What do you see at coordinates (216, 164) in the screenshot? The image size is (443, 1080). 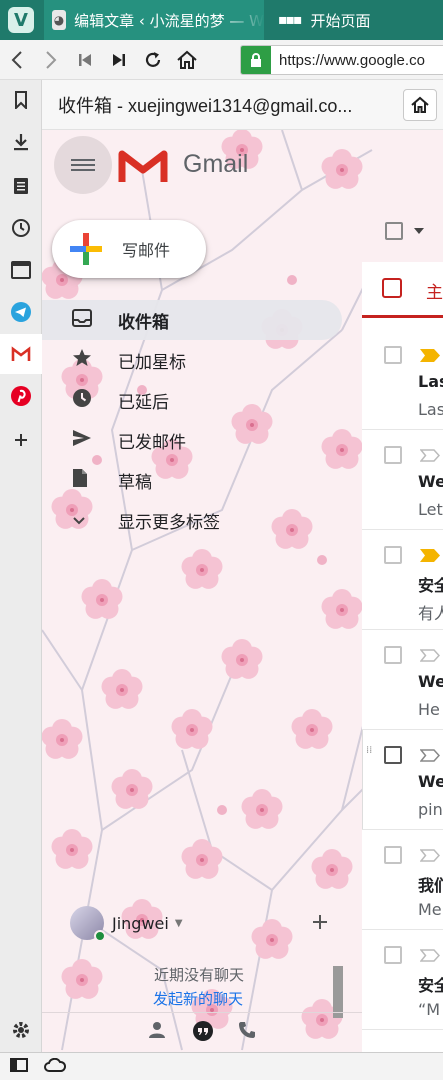 I see `gmail-logo-text: Gmail` at bounding box center [216, 164].